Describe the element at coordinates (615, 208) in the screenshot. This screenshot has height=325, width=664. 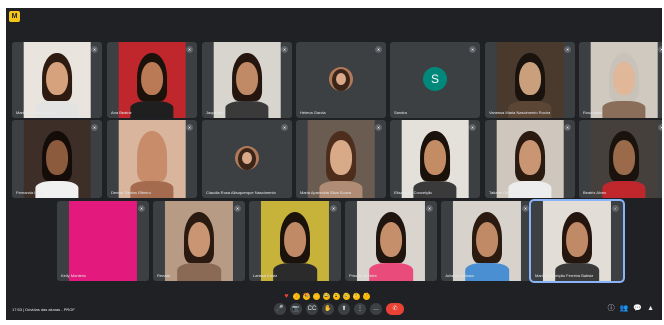
I see `mic-status-icon: ✓` at that location.